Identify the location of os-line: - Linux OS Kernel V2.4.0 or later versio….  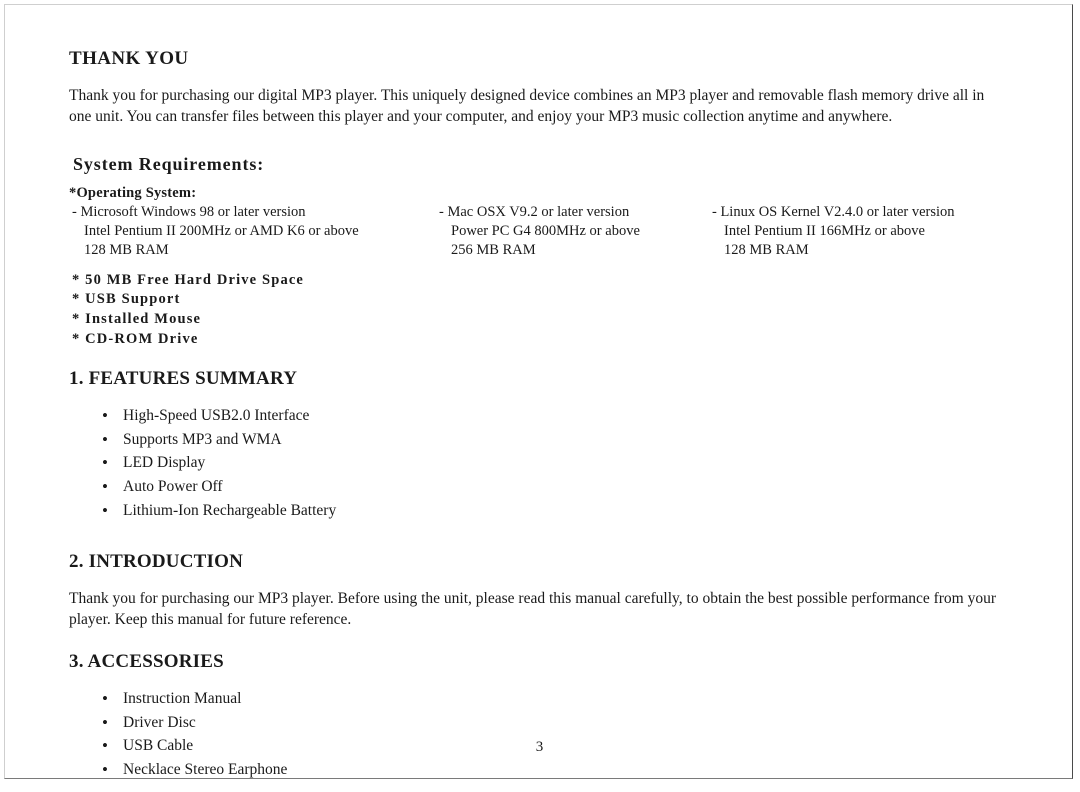
(833, 211).